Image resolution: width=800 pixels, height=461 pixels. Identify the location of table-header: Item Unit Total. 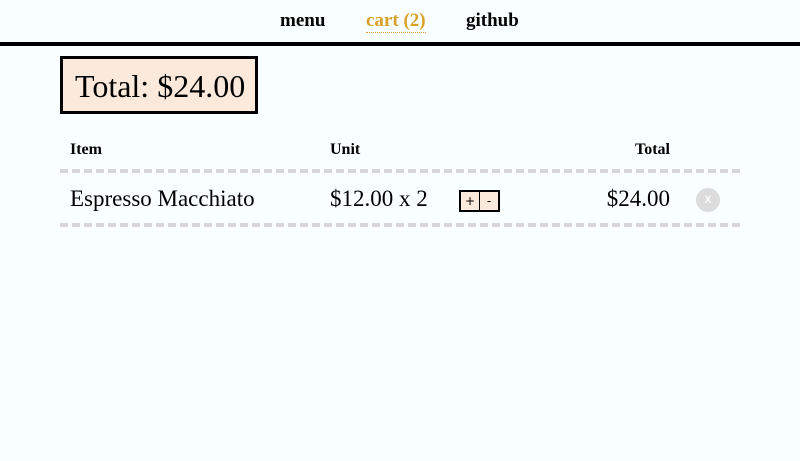
(400, 153).